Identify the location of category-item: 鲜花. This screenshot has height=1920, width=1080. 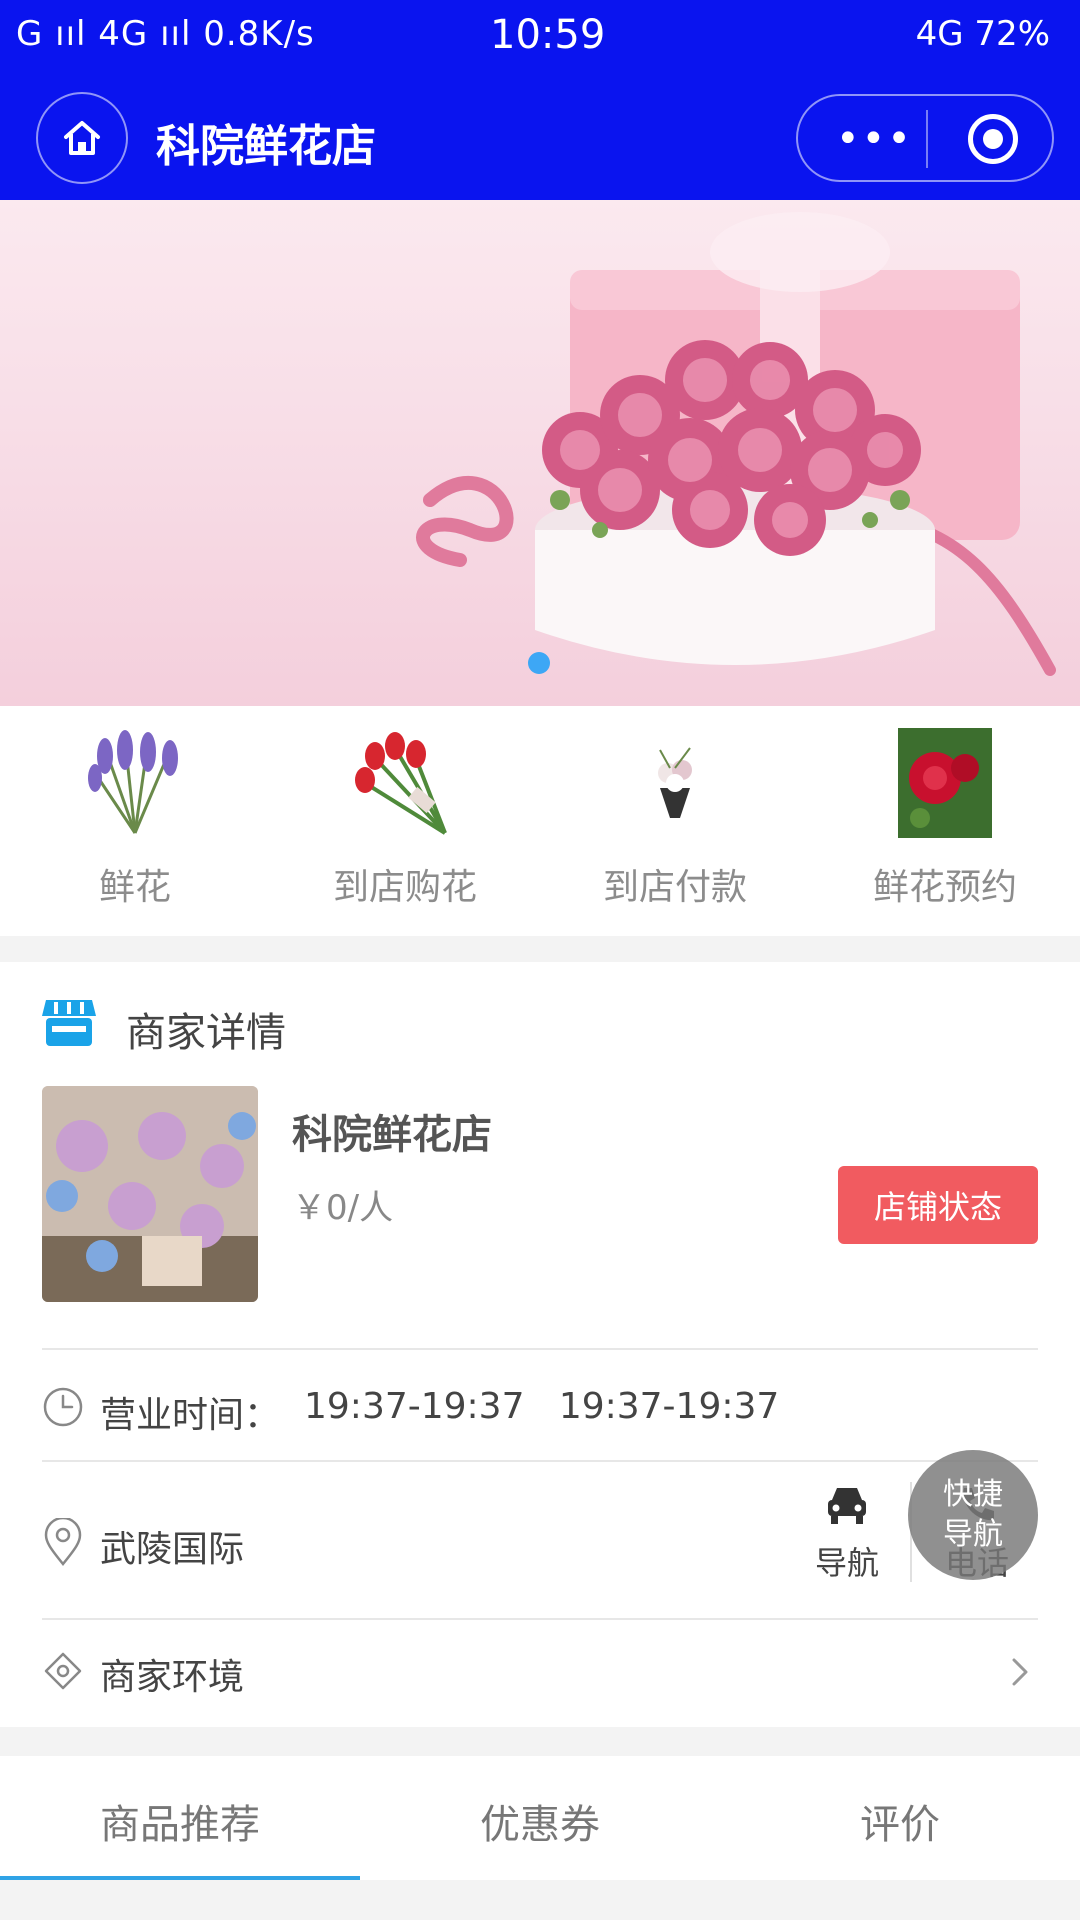
(135, 819).